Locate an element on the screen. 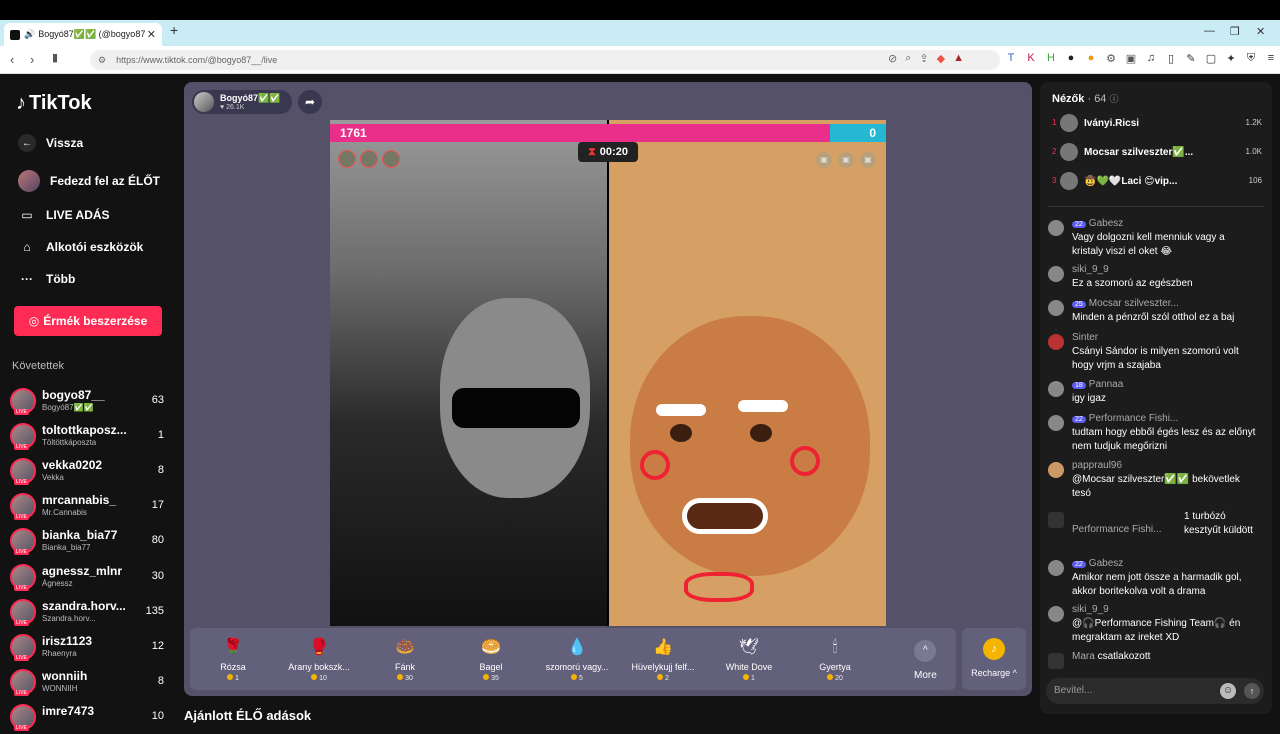 The width and height of the screenshot is (1280, 734). following-item: LIVE agnessz_mlnr Ágnessz 30 is located at coordinates (89, 578).